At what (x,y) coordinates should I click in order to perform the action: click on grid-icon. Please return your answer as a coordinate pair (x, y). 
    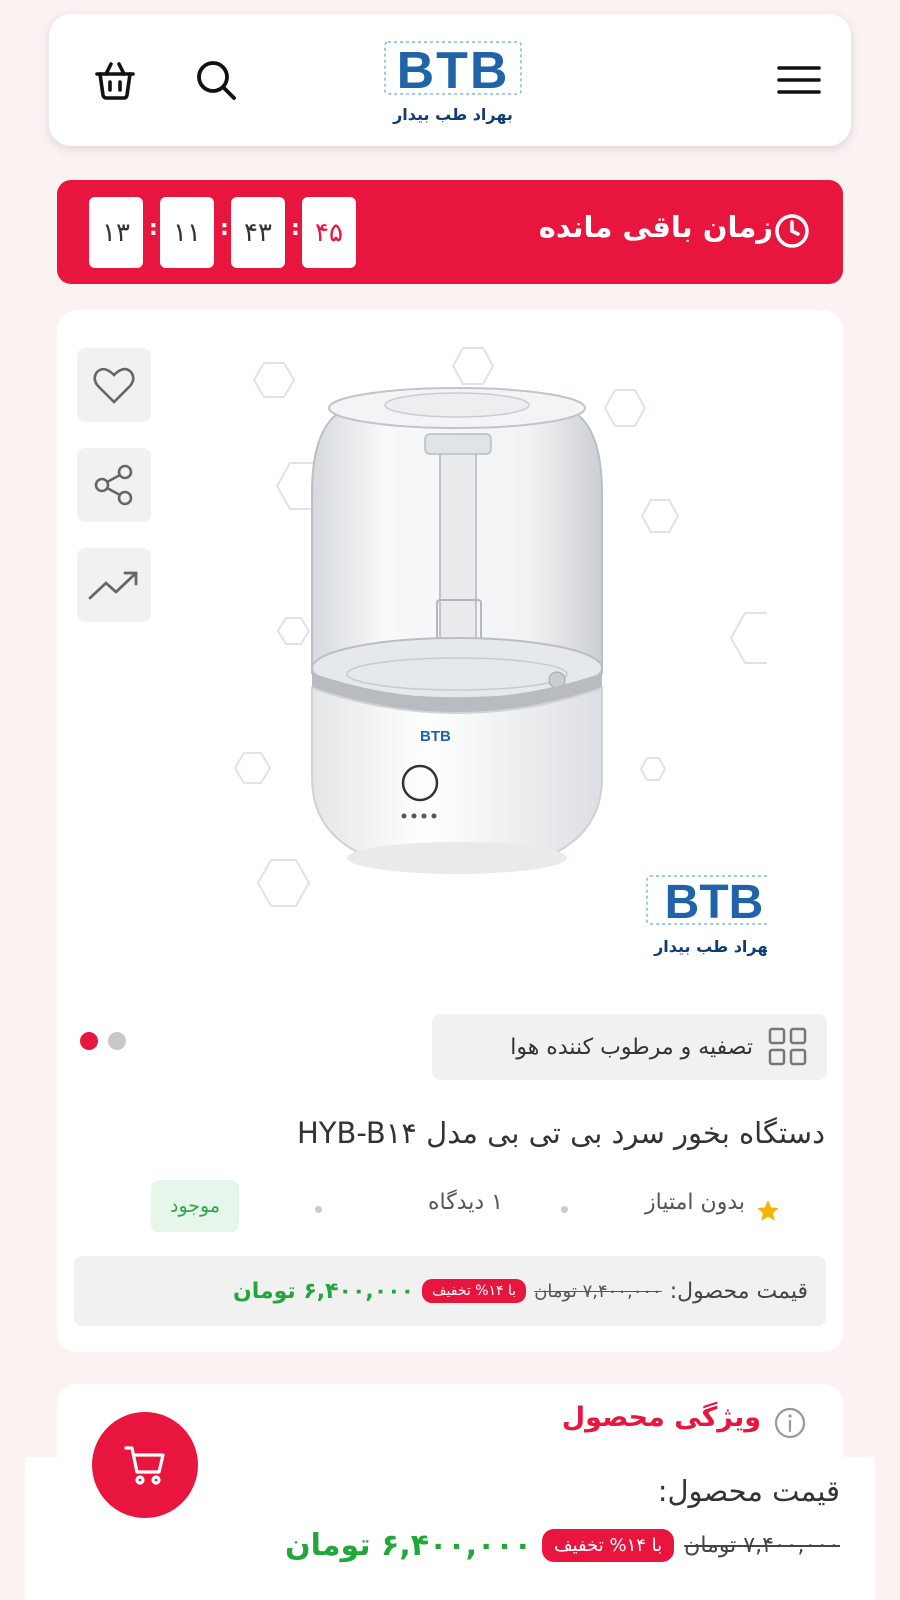
    Looking at the image, I should click on (787, 1046).